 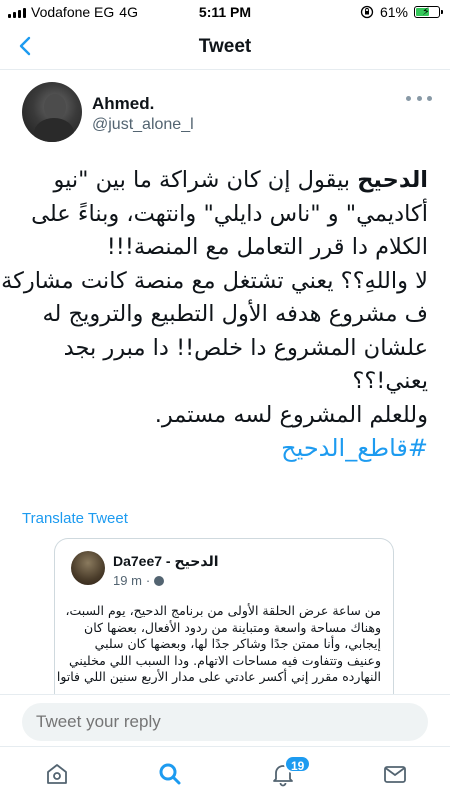 What do you see at coordinates (291, 414) in the screenshot?
I see `tweet-line: وللعلم المشروع لسه مستمر.` at bounding box center [291, 414].